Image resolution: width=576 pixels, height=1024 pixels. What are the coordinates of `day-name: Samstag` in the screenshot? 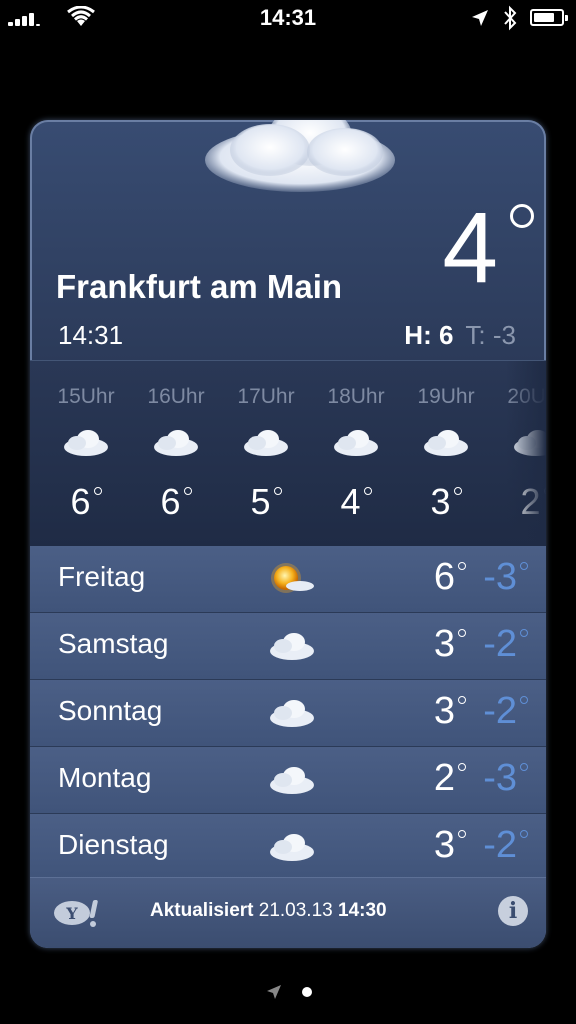 It's located at (113, 643).